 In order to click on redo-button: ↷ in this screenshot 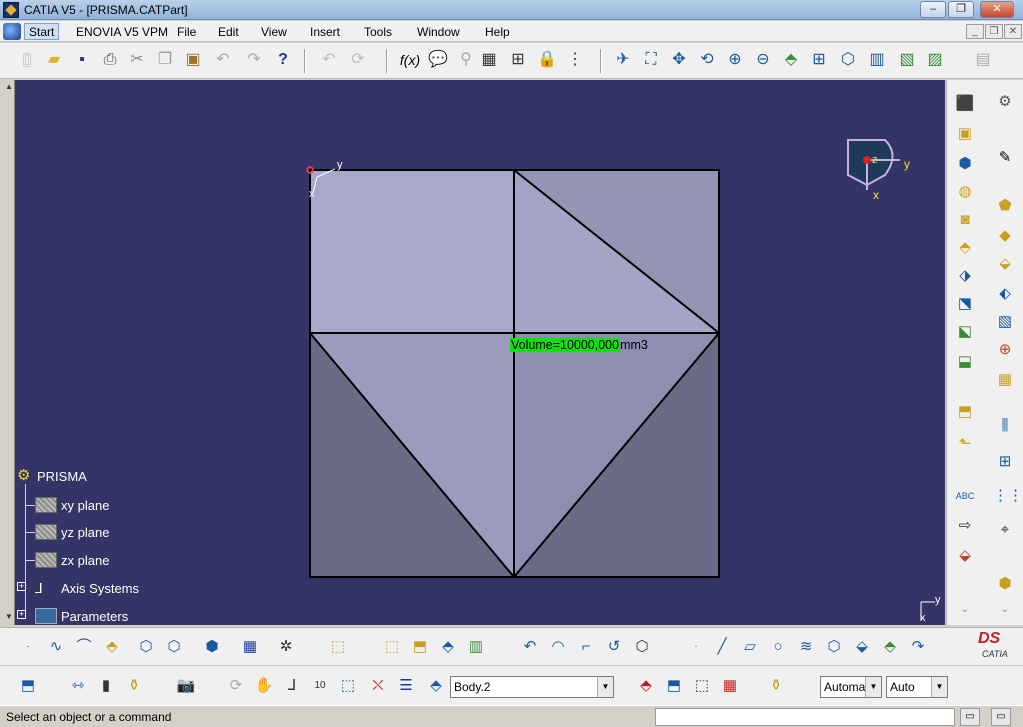, I will do `click(254, 60)`.